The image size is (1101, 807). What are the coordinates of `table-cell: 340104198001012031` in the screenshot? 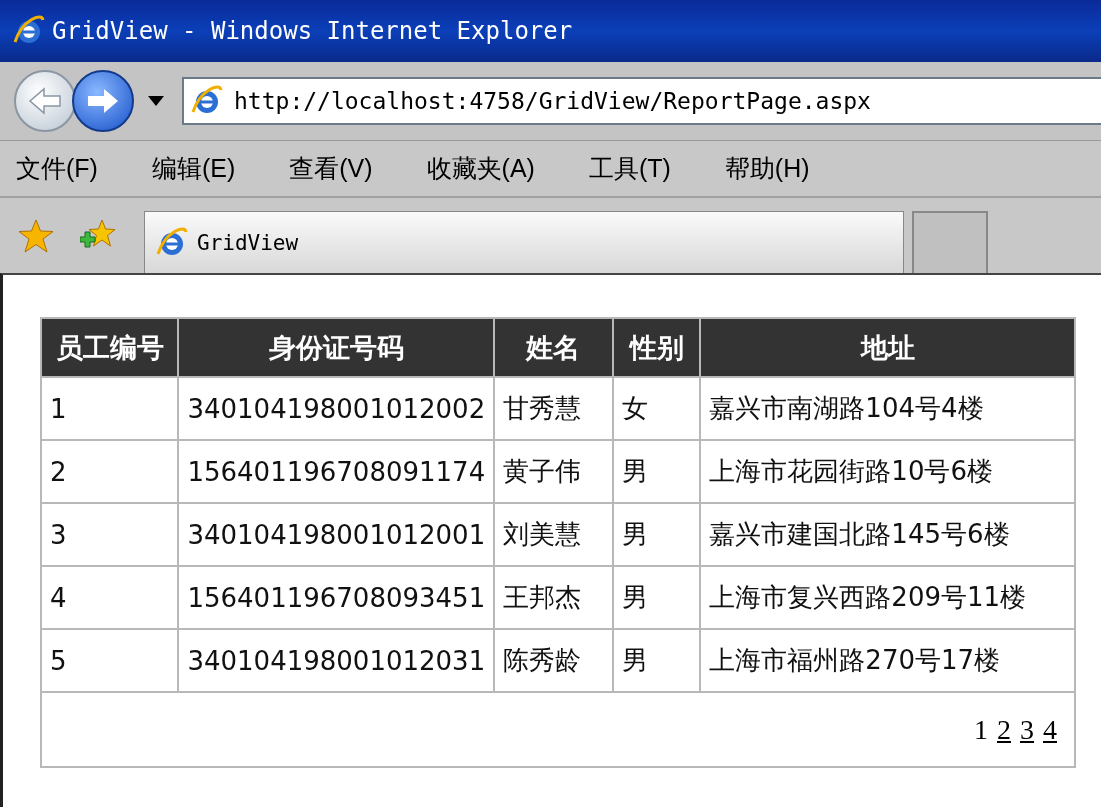 It's located at (336, 660).